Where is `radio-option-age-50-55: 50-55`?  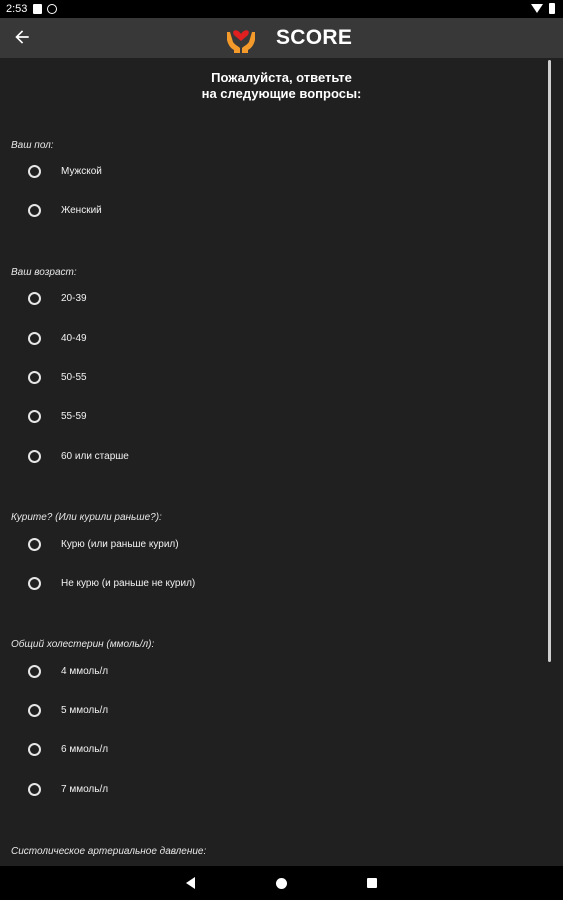 radio-option-age-50-55: 50-55 is located at coordinates (57, 377).